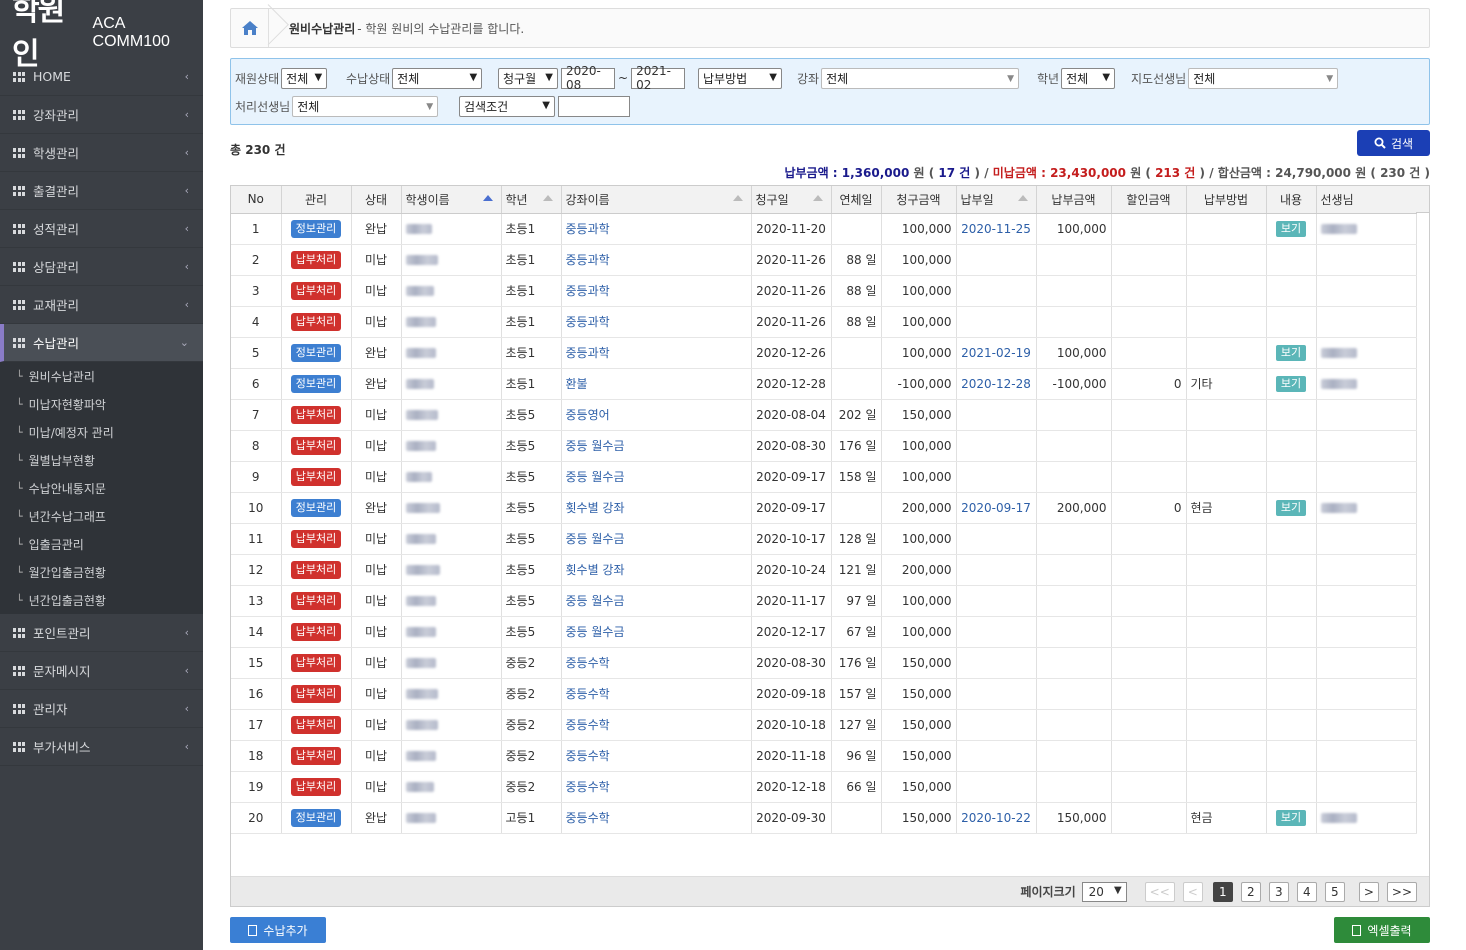  I want to click on submenu-item: └ 원비수납관리, so click(101, 376).